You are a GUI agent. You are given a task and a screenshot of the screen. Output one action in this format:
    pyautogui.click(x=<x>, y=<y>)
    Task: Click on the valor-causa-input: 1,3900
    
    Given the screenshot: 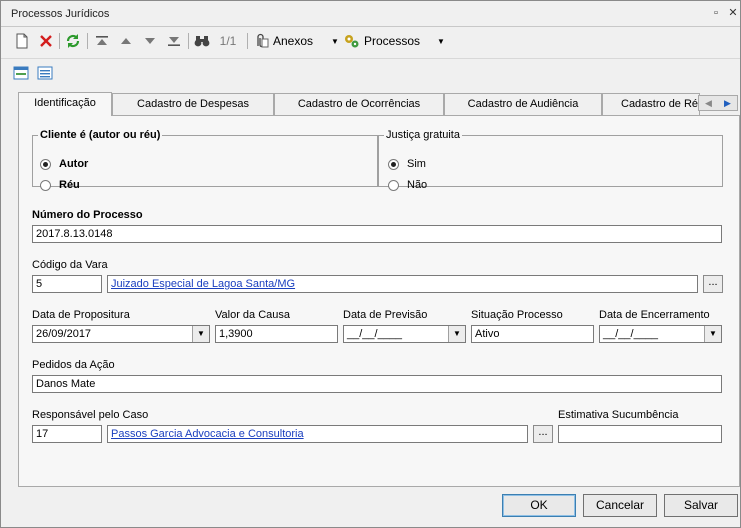 What is the action you would take?
    pyautogui.click(x=276, y=334)
    